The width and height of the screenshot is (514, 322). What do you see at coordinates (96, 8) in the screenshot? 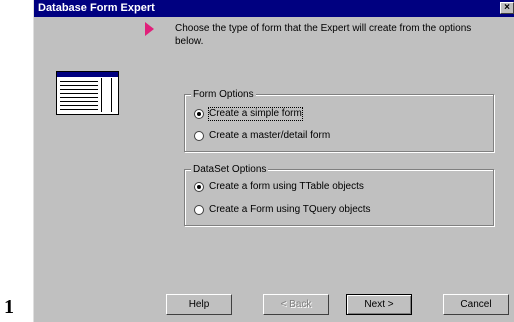
I see `window-title: Database Form Expert` at bounding box center [96, 8].